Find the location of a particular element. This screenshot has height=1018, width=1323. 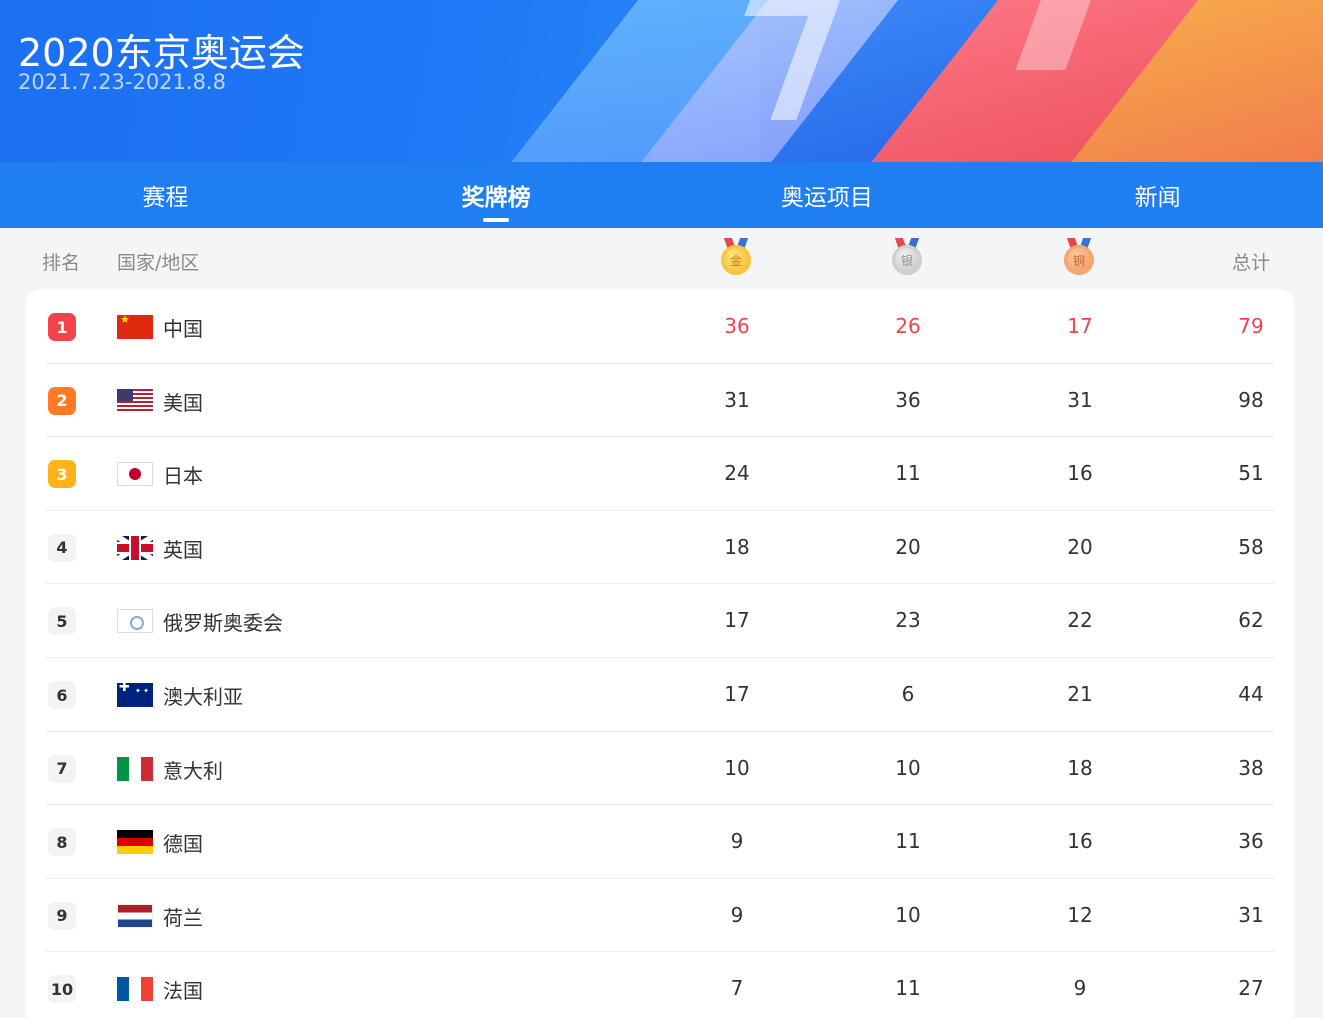

bronze-count: 18 is located at coordinates (1080, 767).